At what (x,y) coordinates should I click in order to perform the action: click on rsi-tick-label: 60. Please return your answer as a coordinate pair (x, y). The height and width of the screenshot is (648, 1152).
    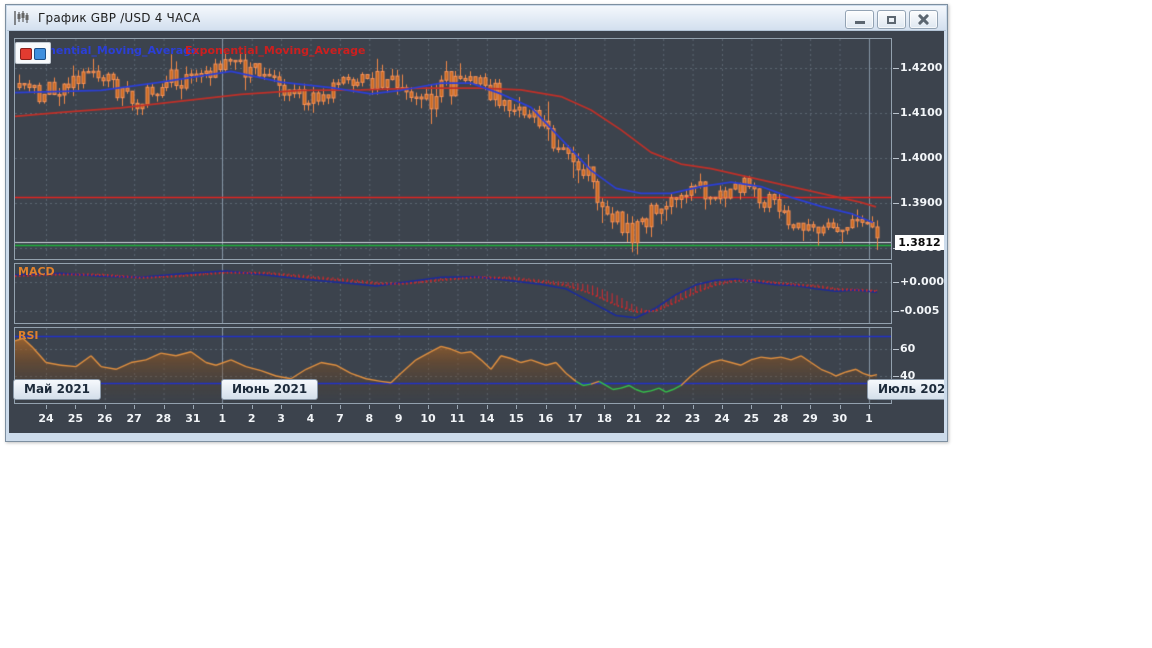
    Looking at the image, I should click on (908, 349).